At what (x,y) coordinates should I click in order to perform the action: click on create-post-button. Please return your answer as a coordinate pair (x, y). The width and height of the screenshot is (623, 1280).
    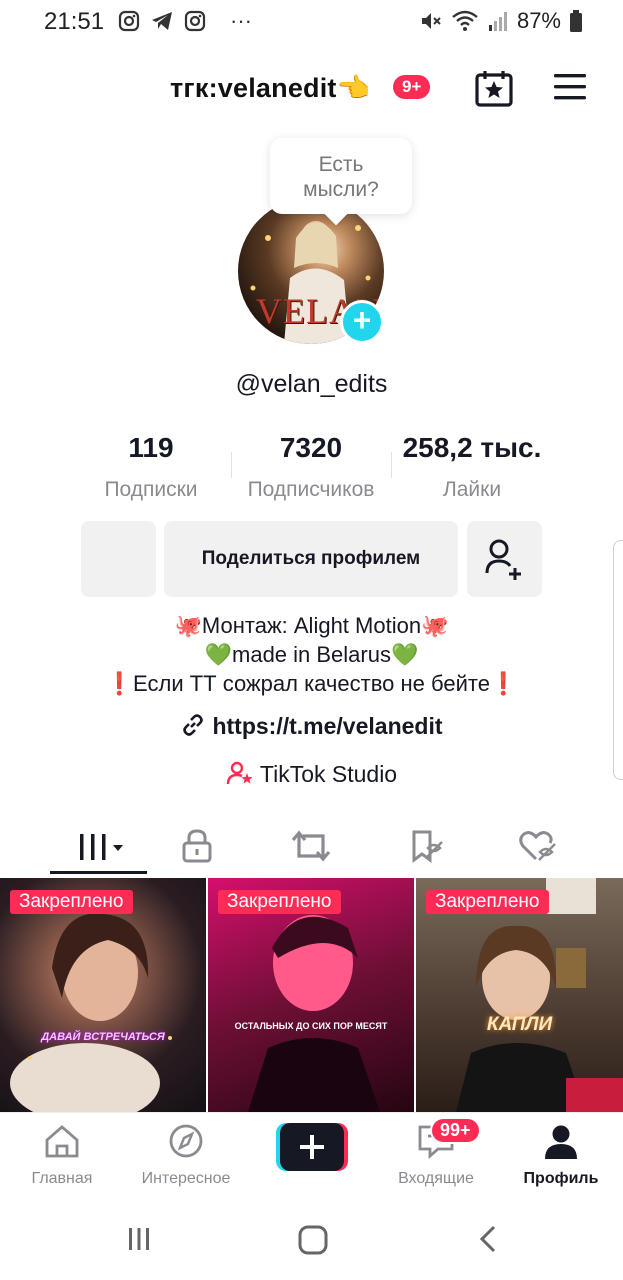
    Looking at the image, I should click on (312, 1147).